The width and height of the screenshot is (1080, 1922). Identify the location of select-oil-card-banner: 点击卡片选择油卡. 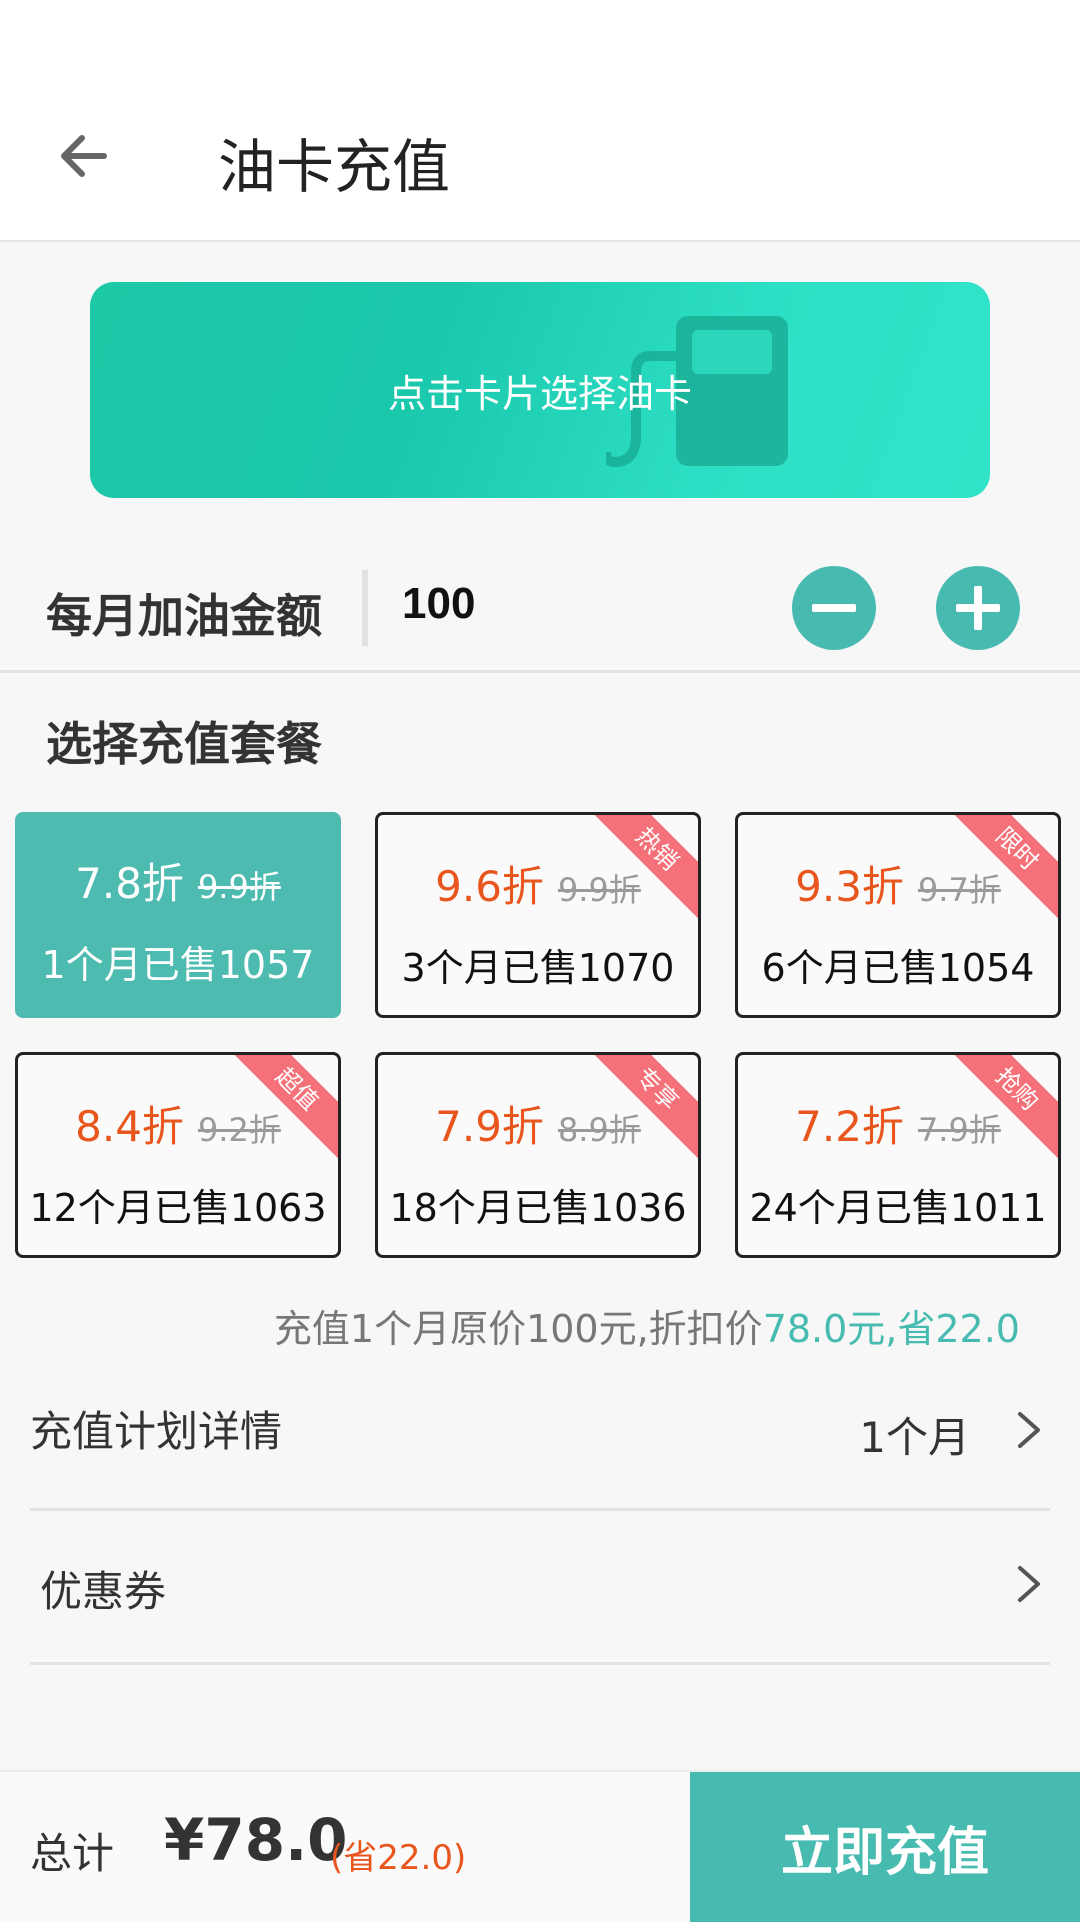
(540, 390).